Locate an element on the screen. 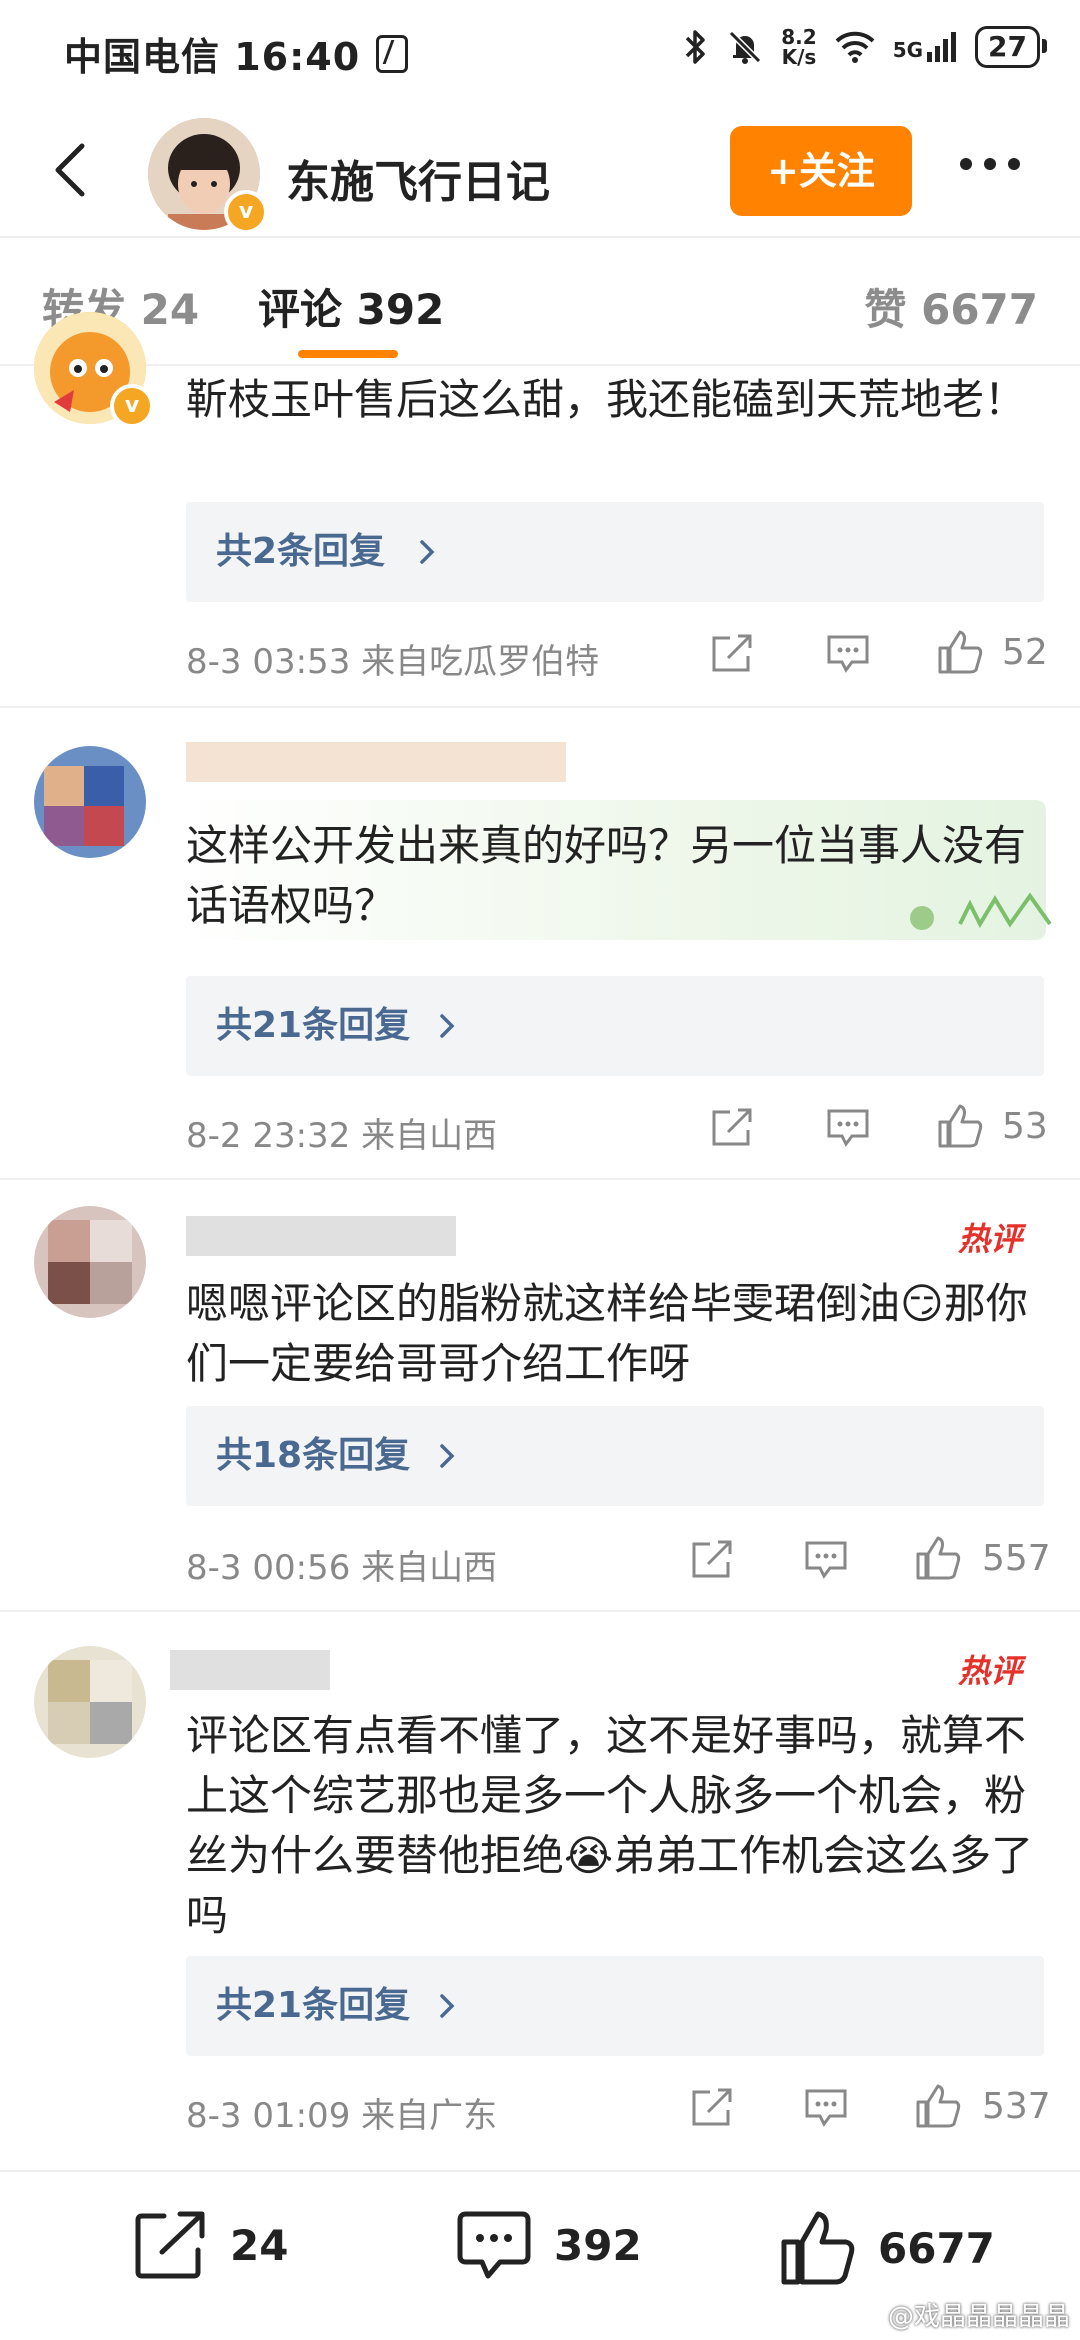 The image size is (1080, 2340). network-type: 5G is located at coordinates (908, 50).